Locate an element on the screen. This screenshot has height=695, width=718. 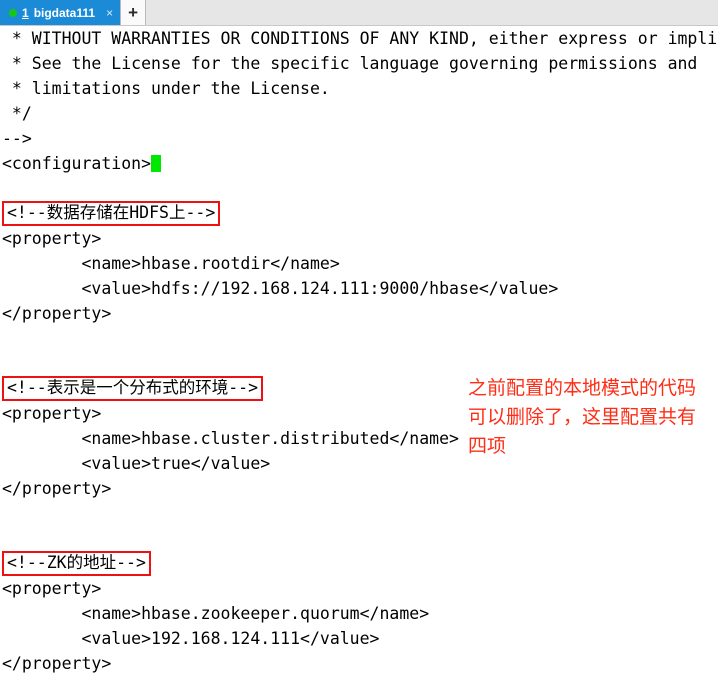
close-icon: × is located at coordinates (109, 13).